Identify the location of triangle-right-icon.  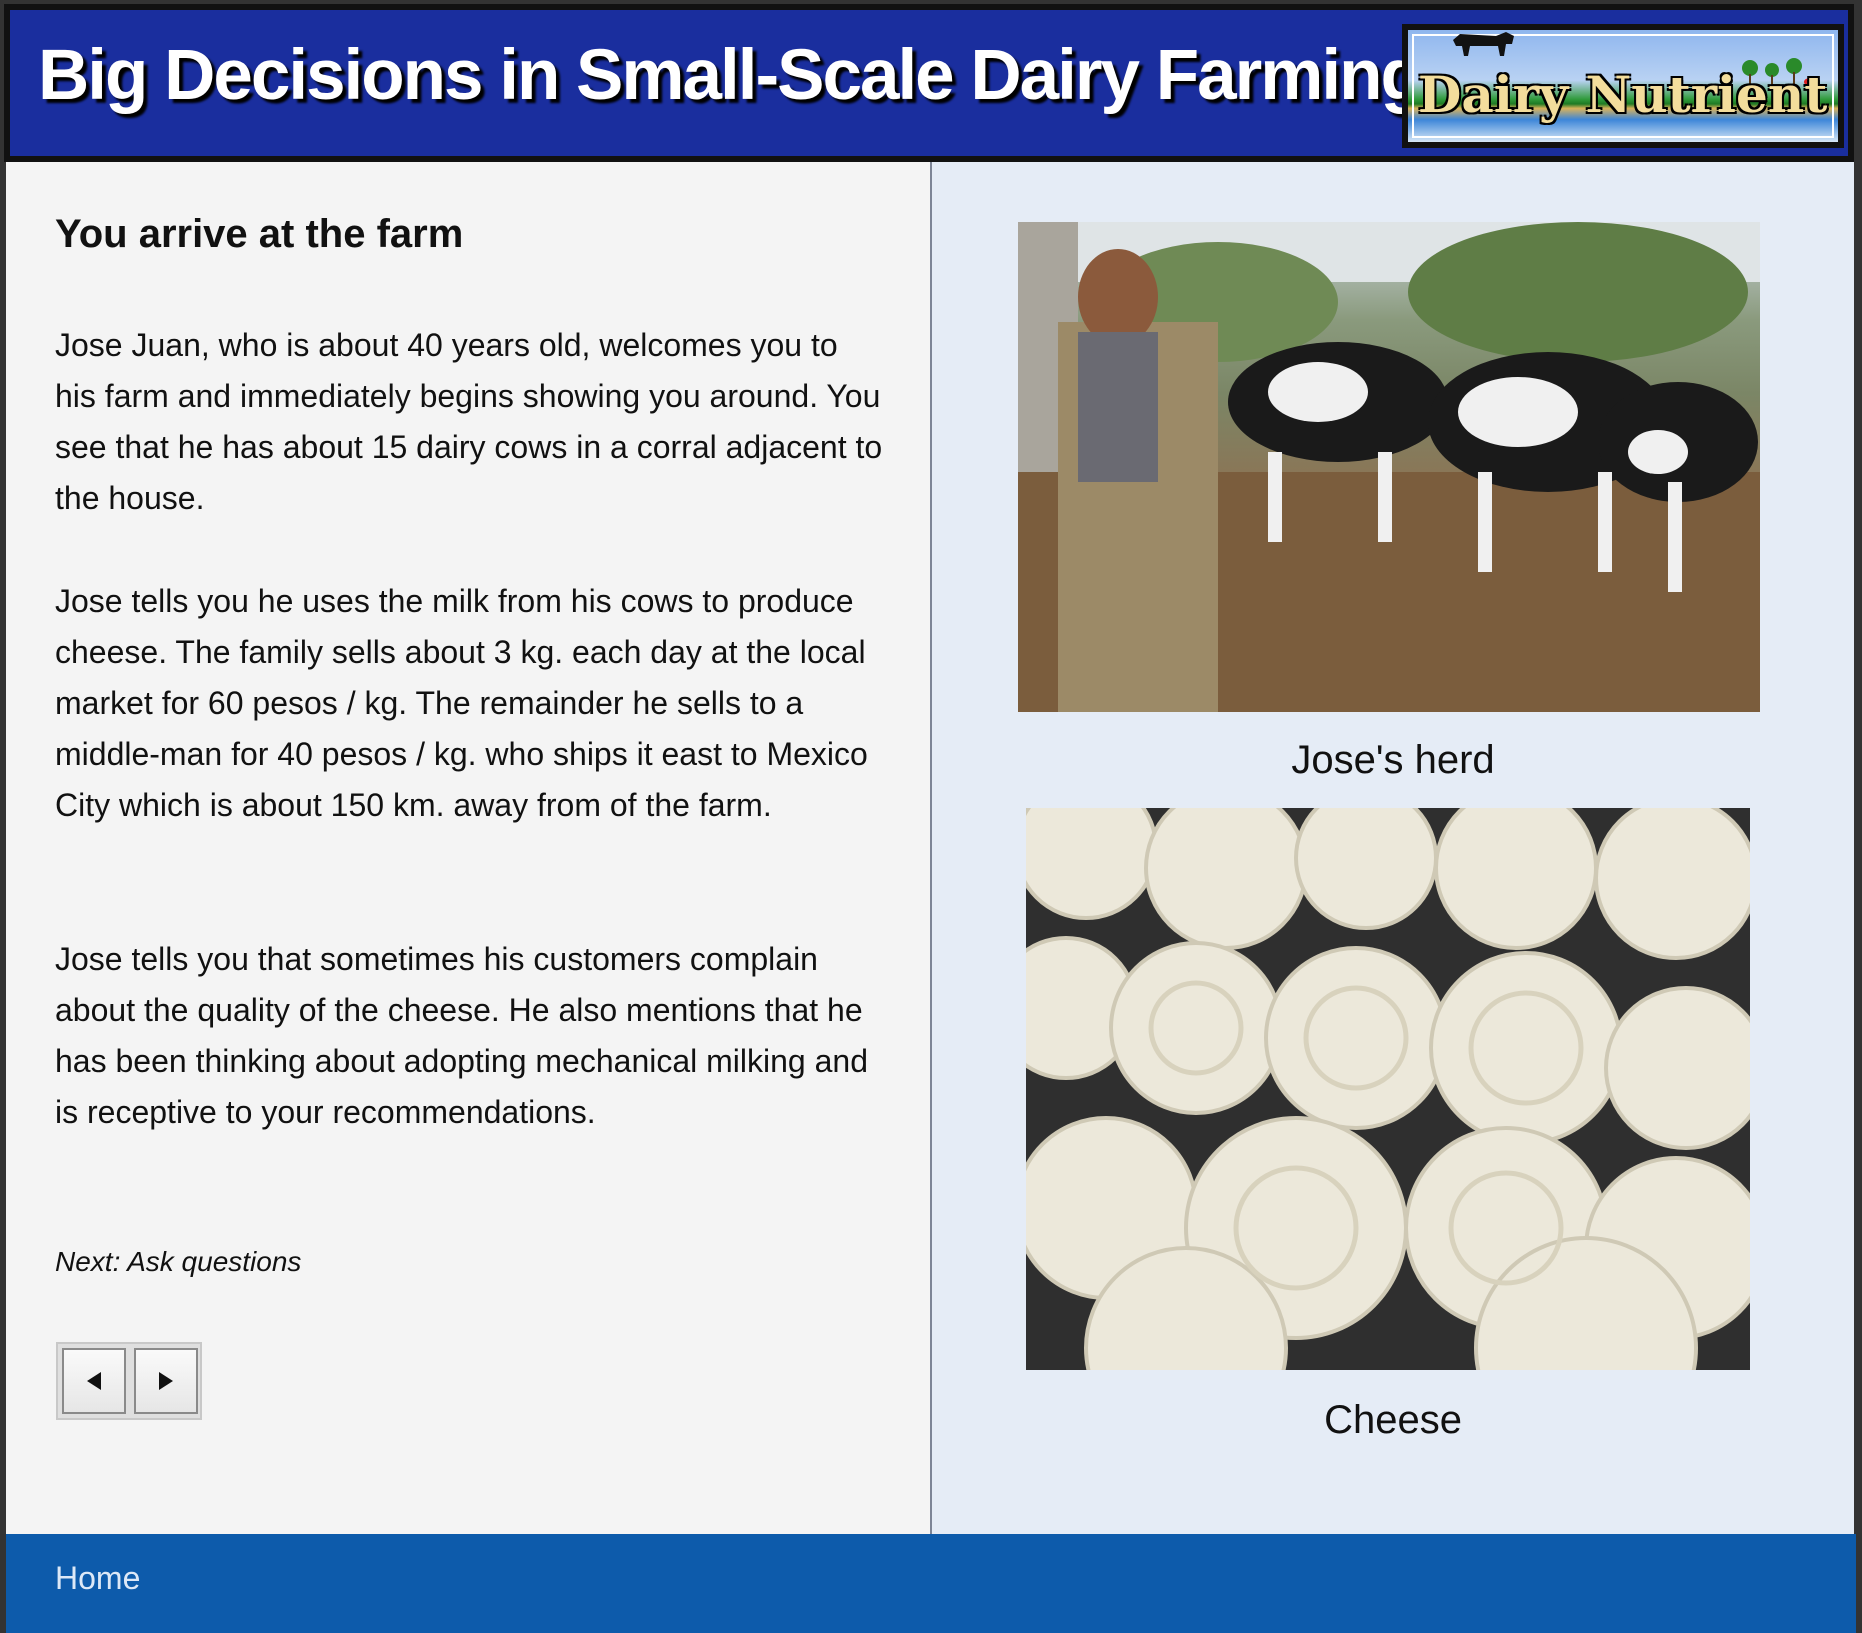
(166, 1381).